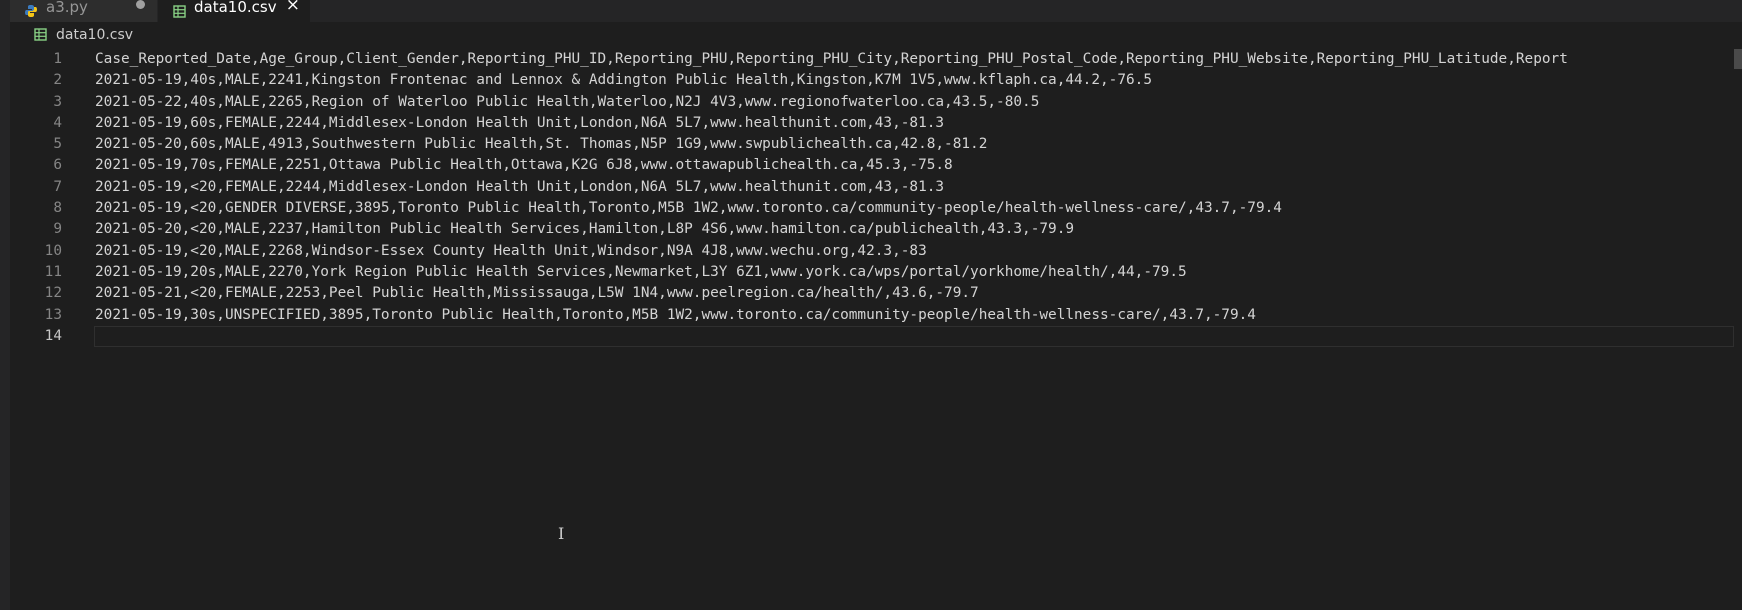  Describe the element at coordinates (57, 101) in the screenshot. I see `line-number: 3` at that location.